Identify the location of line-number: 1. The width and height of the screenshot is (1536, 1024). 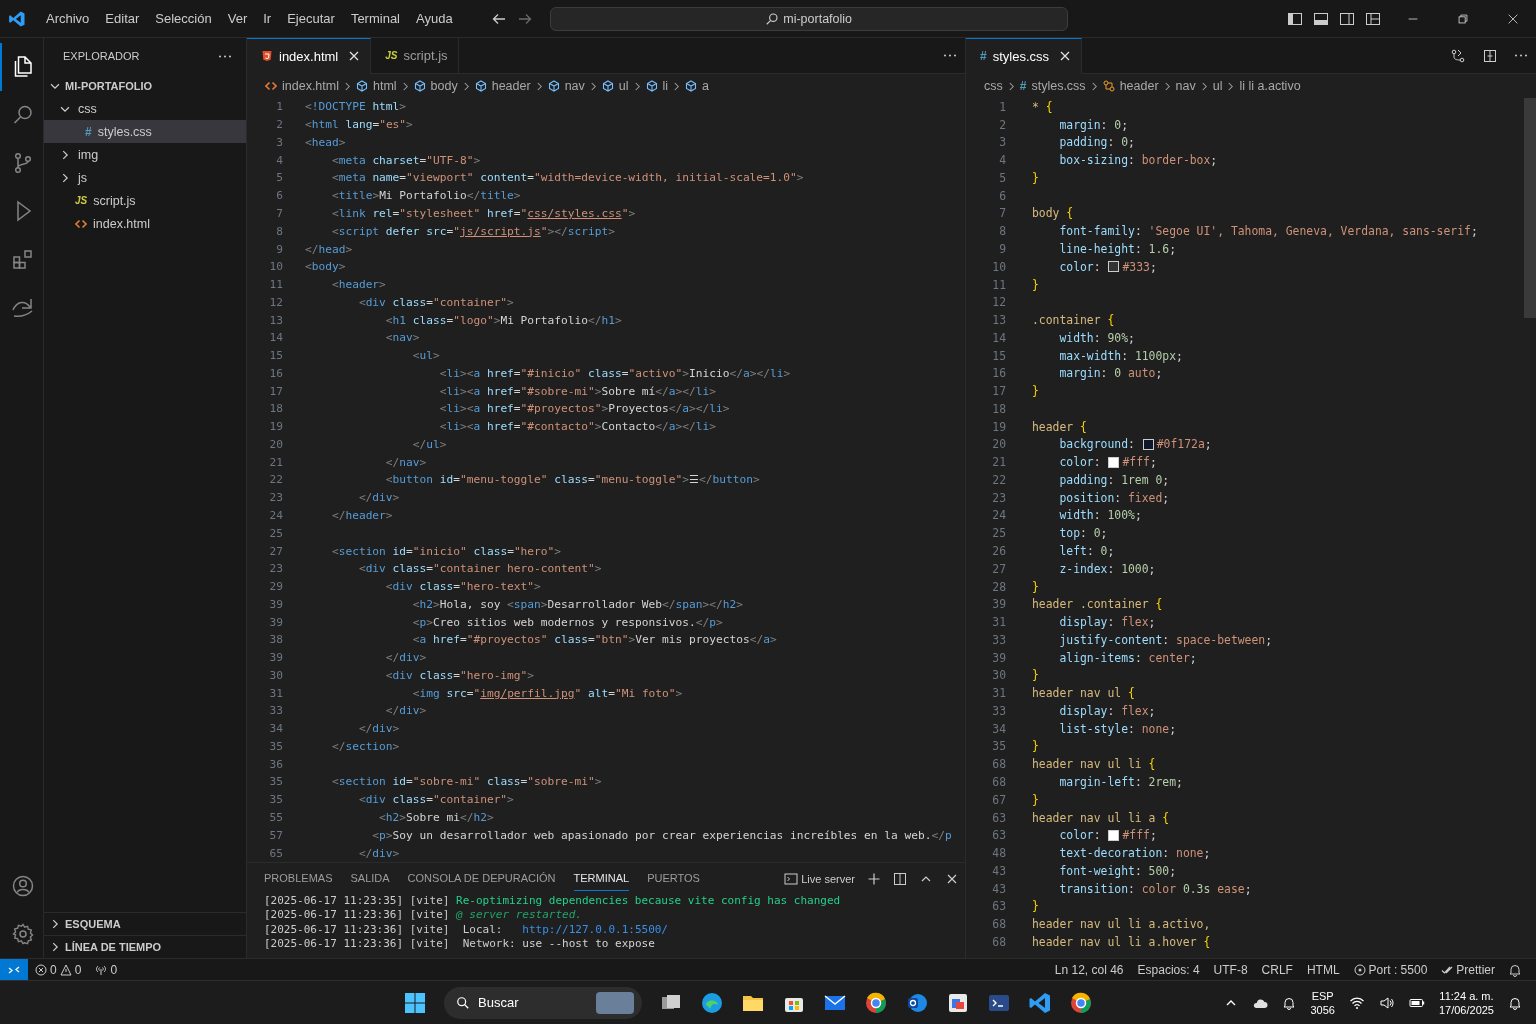
(1002, 106).